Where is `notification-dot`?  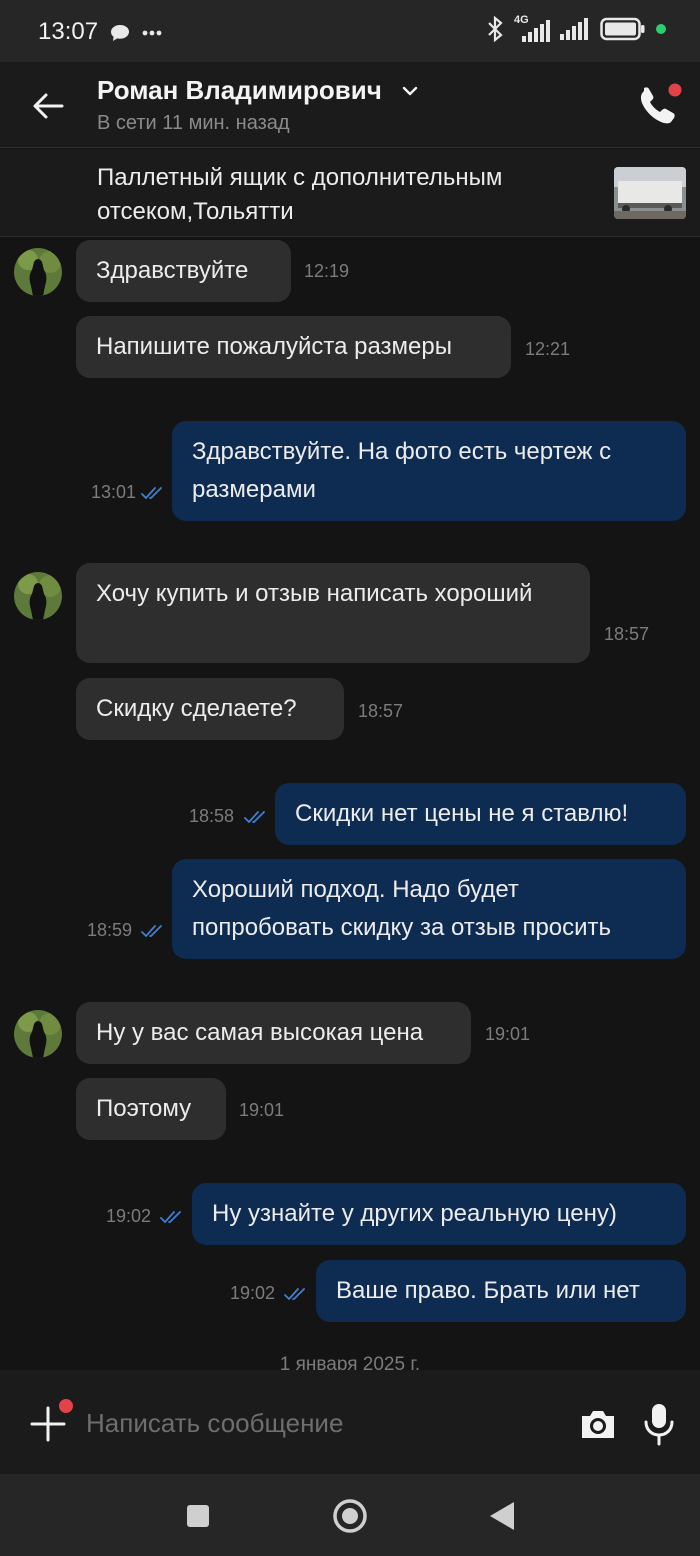 notification-dot is located at coordinates (66, 1406).